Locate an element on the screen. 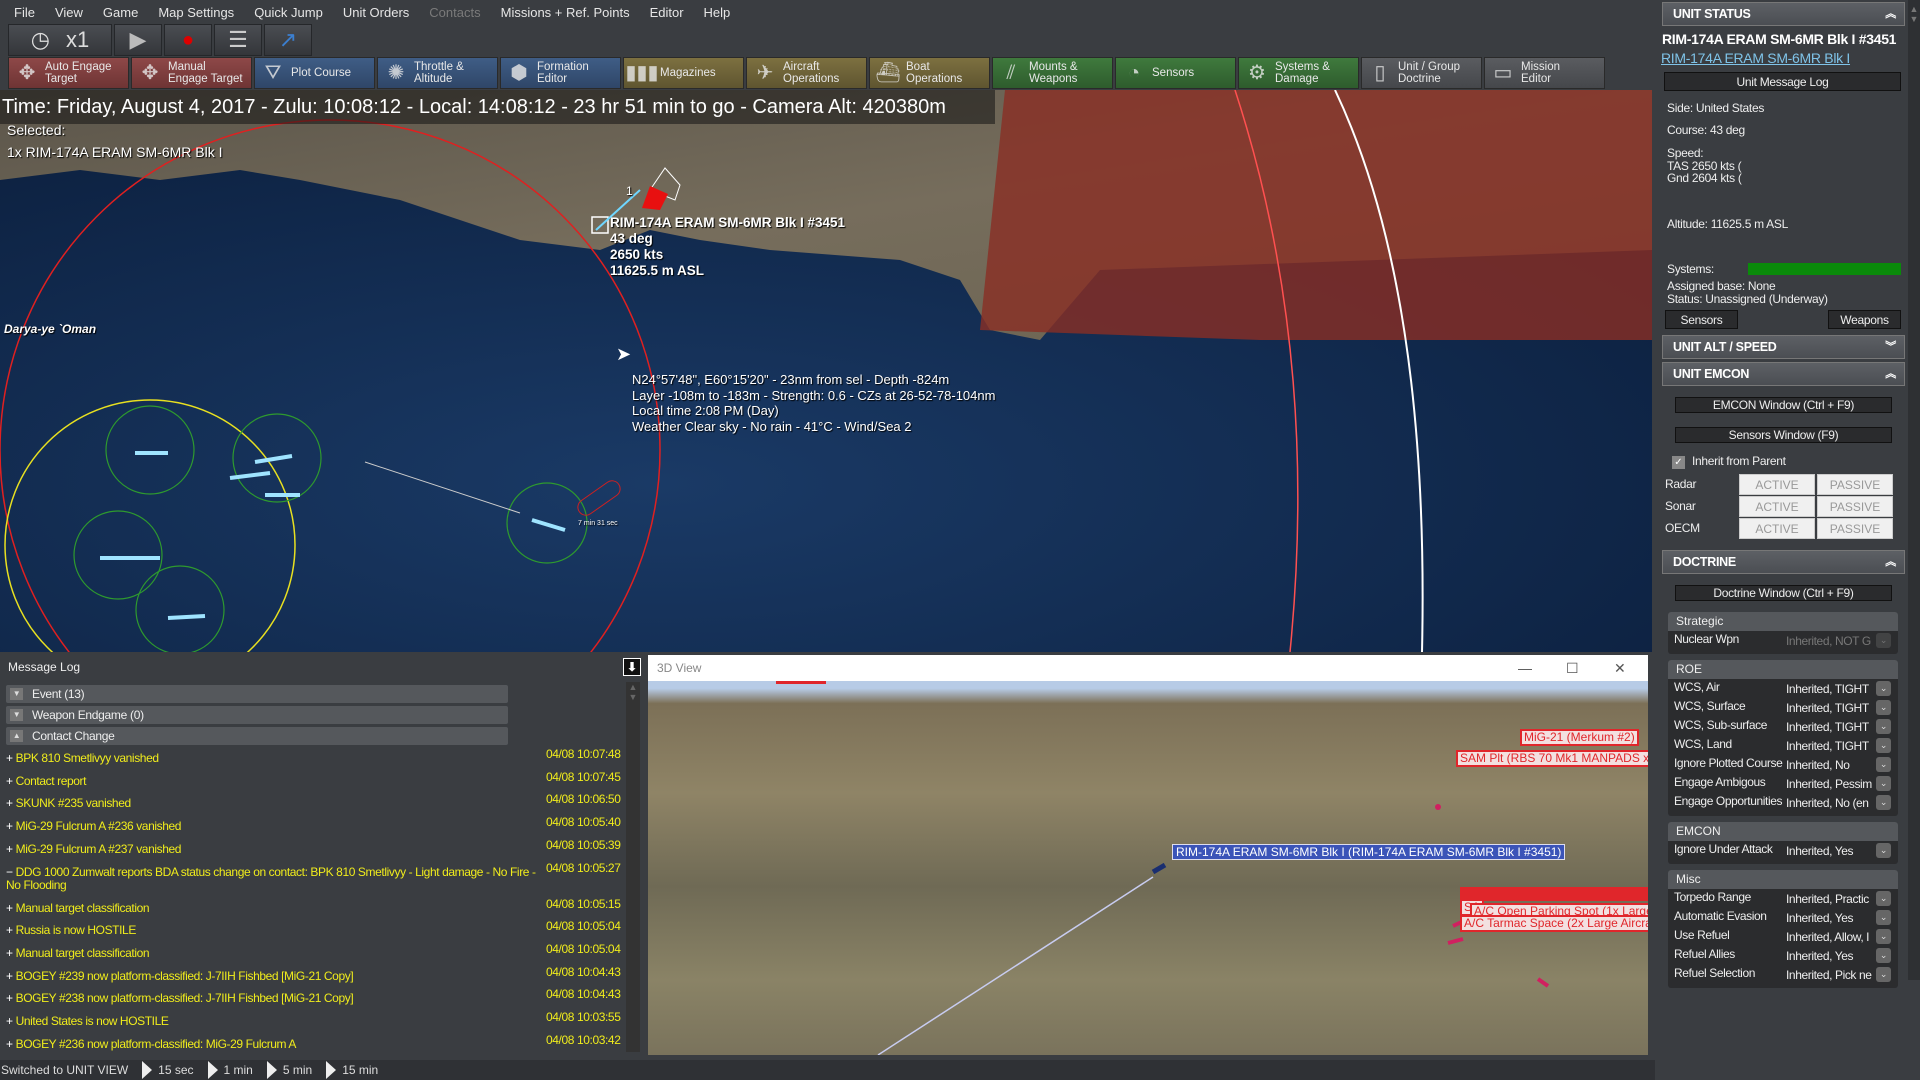 This screenshot has width=1920, height=1080. emcon-oecm-active: ACTIVE is located at coordinates (1777, 528).